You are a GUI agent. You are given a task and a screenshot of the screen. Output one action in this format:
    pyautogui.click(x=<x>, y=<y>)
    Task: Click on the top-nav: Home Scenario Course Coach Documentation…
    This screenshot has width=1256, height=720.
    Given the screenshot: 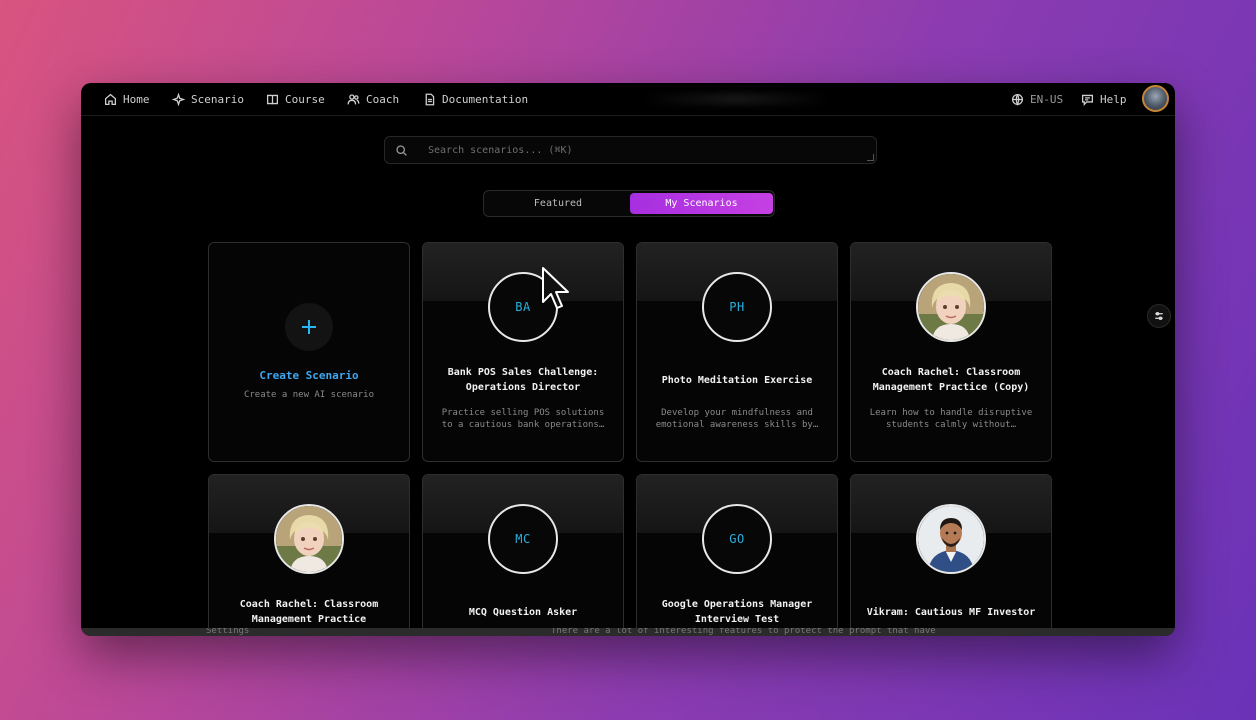 What is the action you would take?
    pyautogui.click(x=628, y=99)
    